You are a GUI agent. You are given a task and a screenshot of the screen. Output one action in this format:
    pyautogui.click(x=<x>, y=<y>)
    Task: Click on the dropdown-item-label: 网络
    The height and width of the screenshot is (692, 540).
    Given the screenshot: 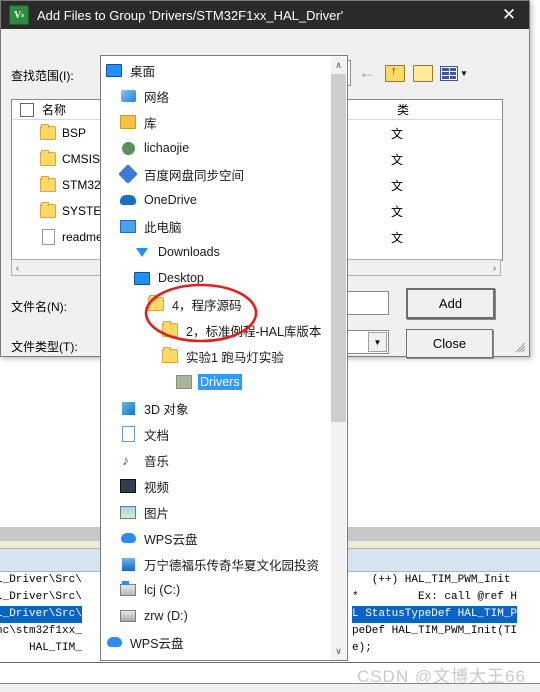 What is the action you would take?
    pyautogui.click(x=157, y=97)
    